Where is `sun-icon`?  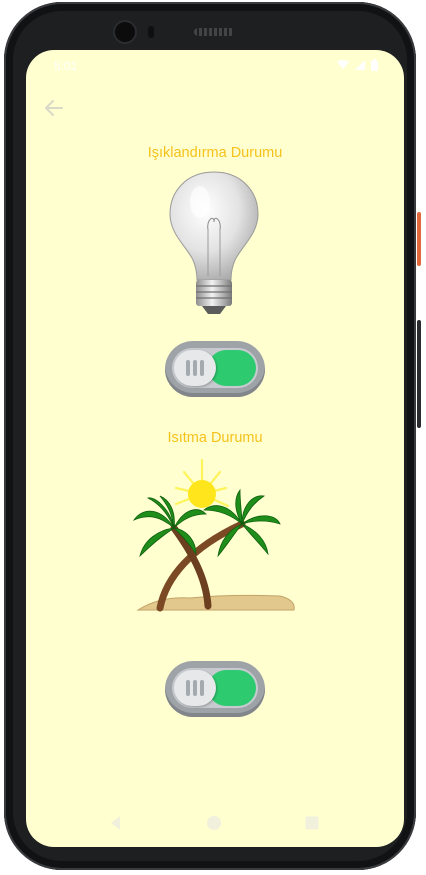 sun-icon is located at coordinates (202, 483).